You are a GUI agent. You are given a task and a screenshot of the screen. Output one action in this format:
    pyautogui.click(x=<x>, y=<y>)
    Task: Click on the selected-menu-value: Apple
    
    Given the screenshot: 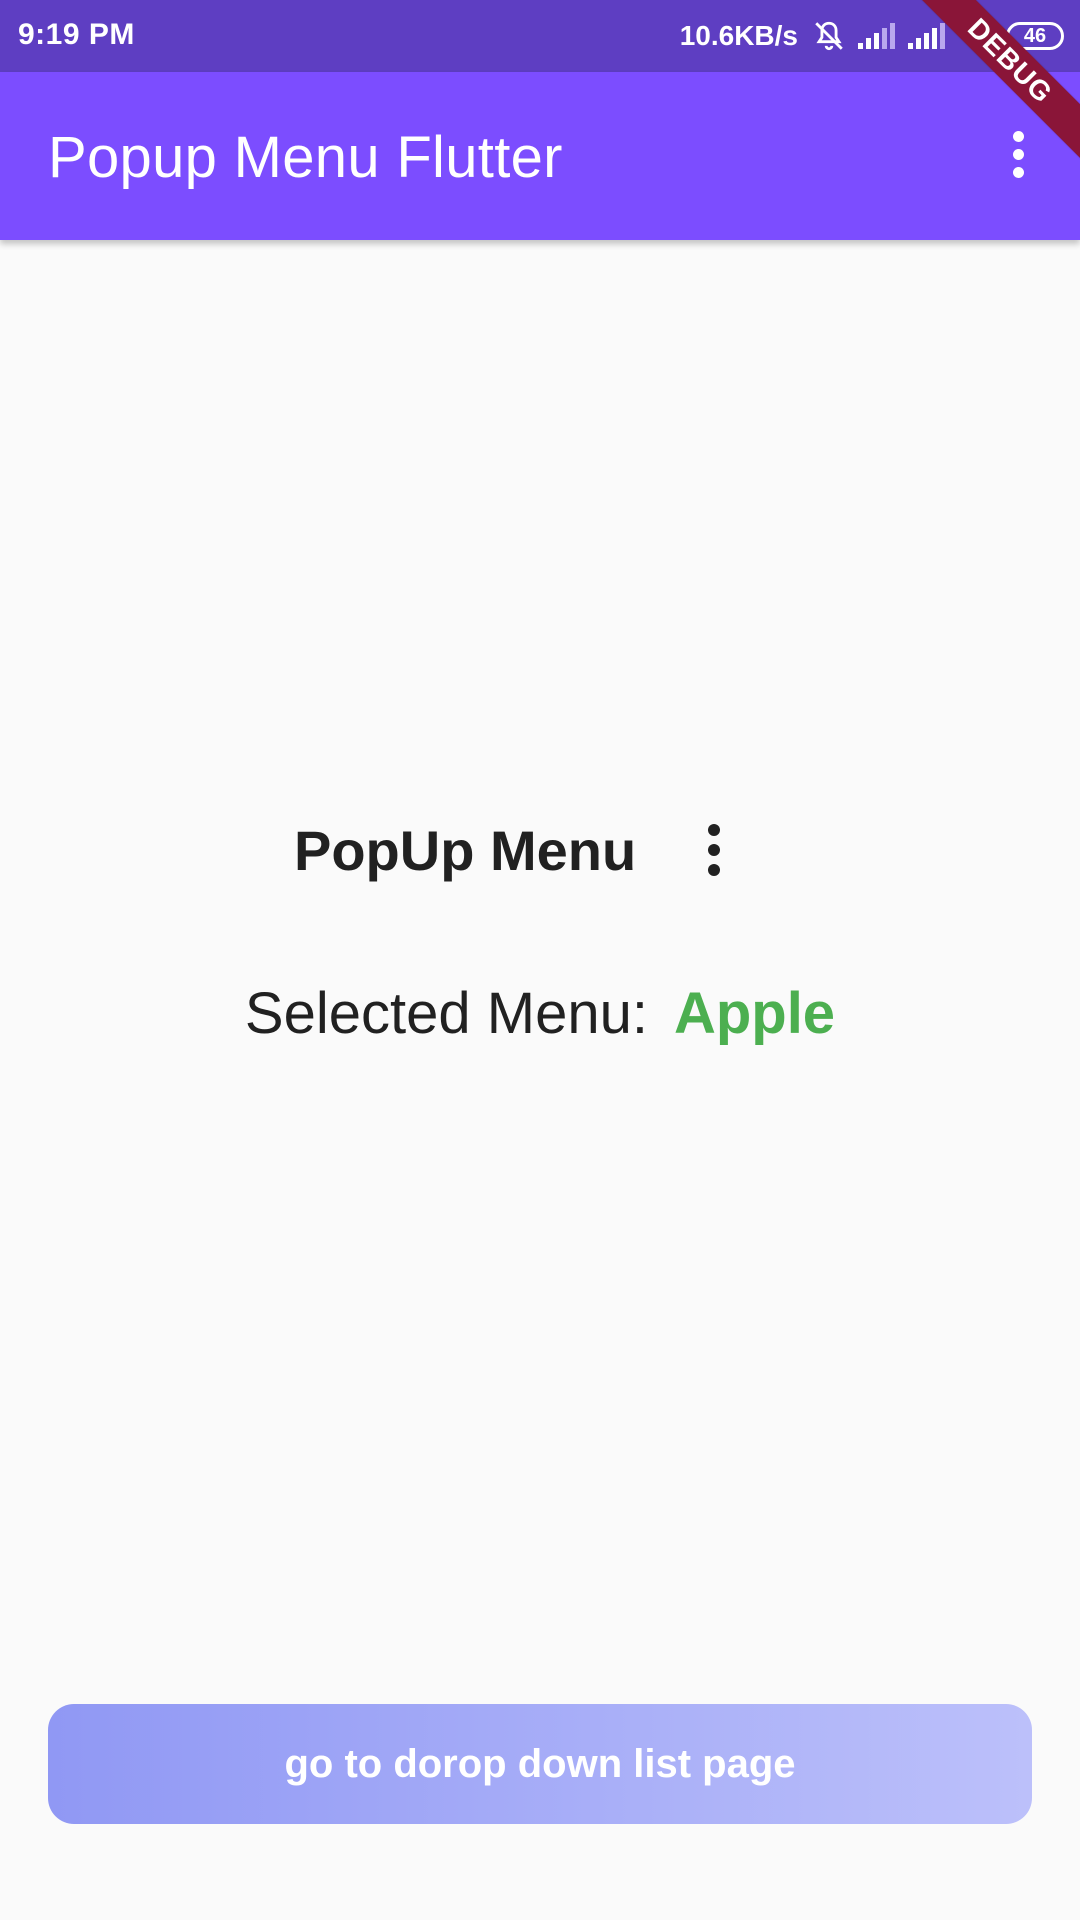 What is the action you would take?
    pyautogui.click(x=754, y=1013)
    